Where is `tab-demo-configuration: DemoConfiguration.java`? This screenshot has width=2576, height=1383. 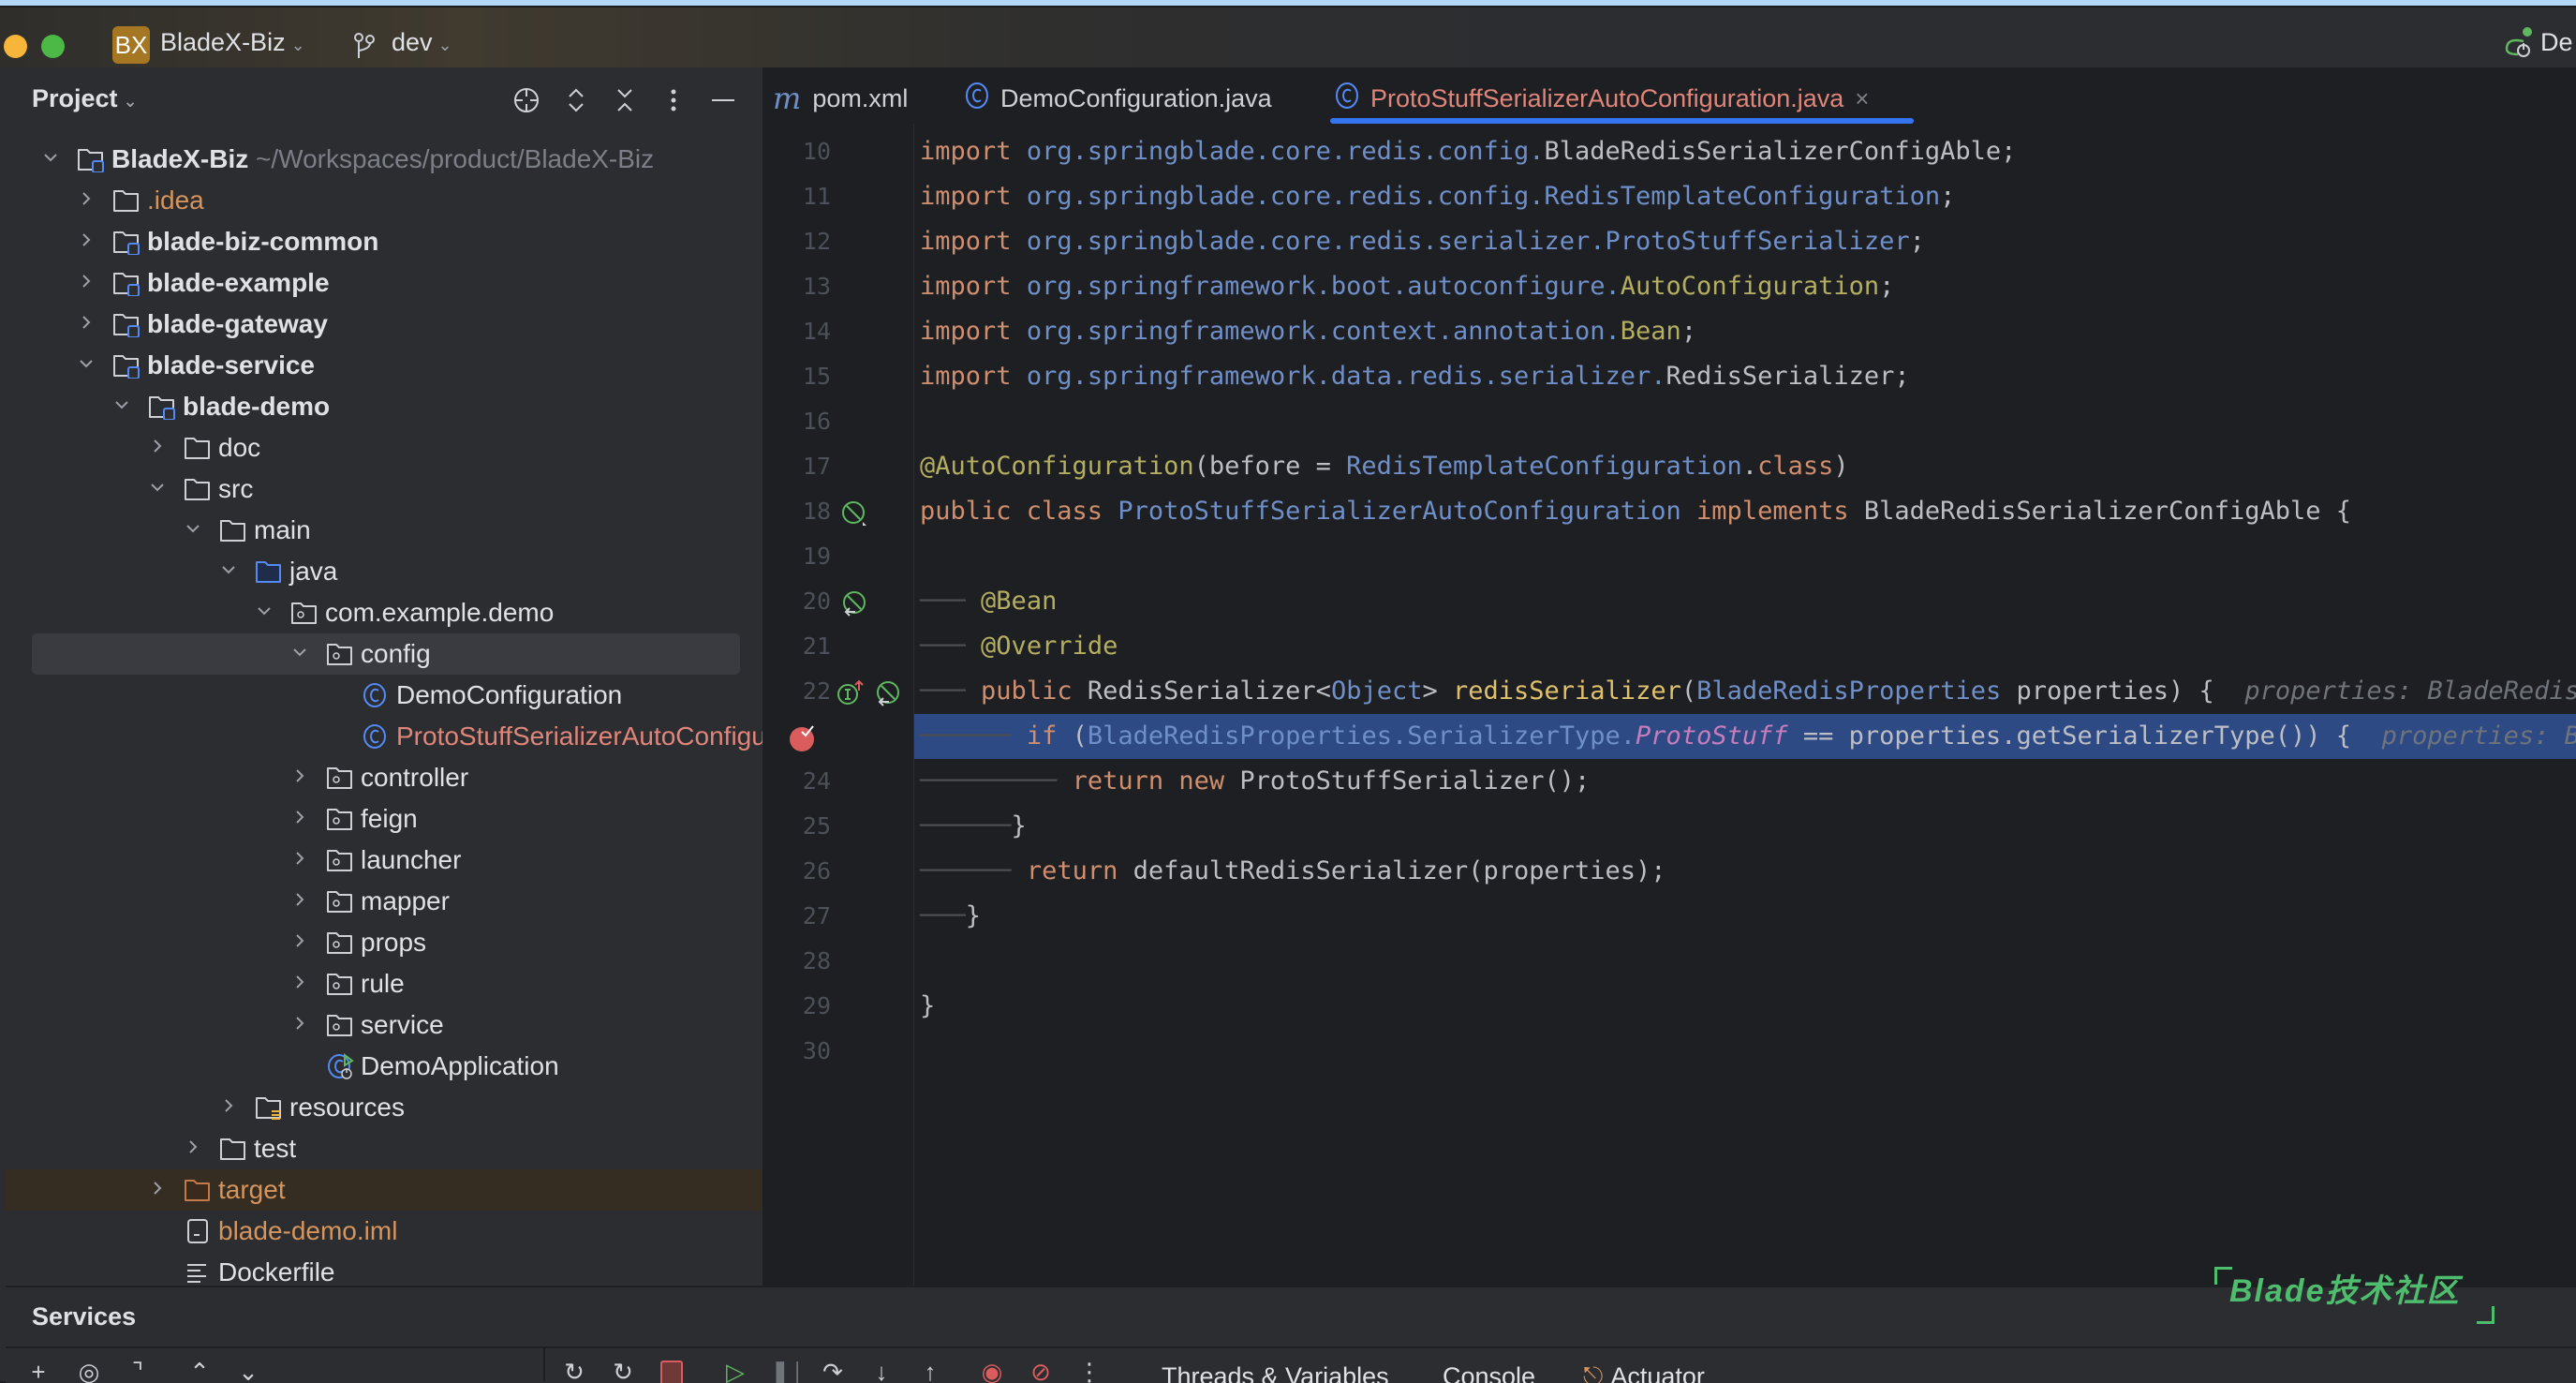 tab-demo-configuration: DemoConfiguration.java is located at coordinates (1118, 98).